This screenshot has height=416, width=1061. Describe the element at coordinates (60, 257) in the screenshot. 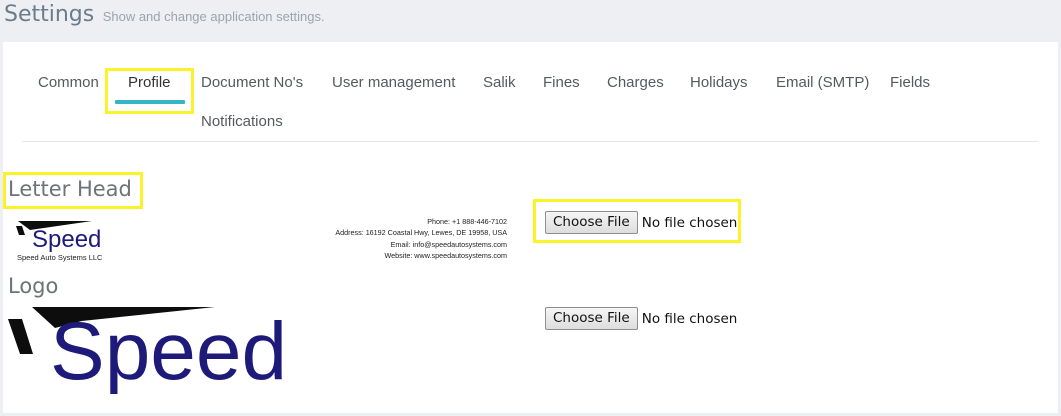

I see `letter-head-company: Speed Auto Systems LLC` at that location.